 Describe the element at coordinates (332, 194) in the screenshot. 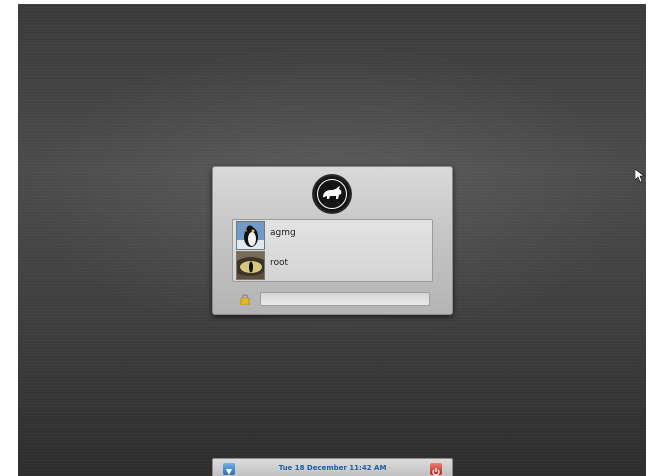

I see `bull-logo-icon` at that location.